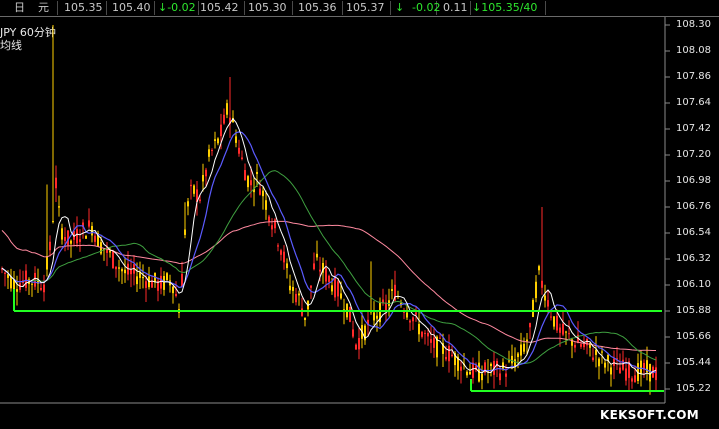  I want to click on watermark: KEKSOFT.COM, so click(650, 415).